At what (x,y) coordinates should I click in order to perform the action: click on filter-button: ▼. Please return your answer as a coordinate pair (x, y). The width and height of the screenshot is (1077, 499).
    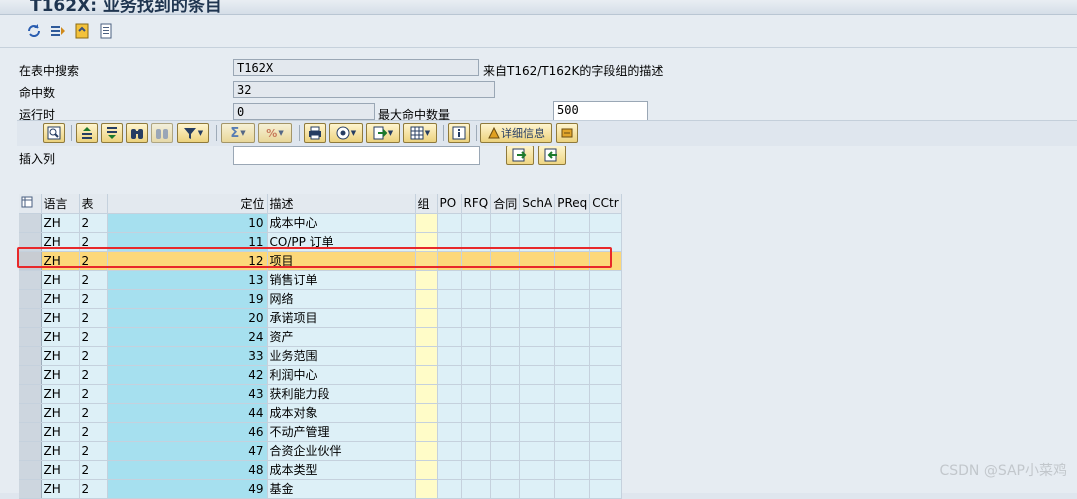
    Looking at the image, I should click on (193, 133).